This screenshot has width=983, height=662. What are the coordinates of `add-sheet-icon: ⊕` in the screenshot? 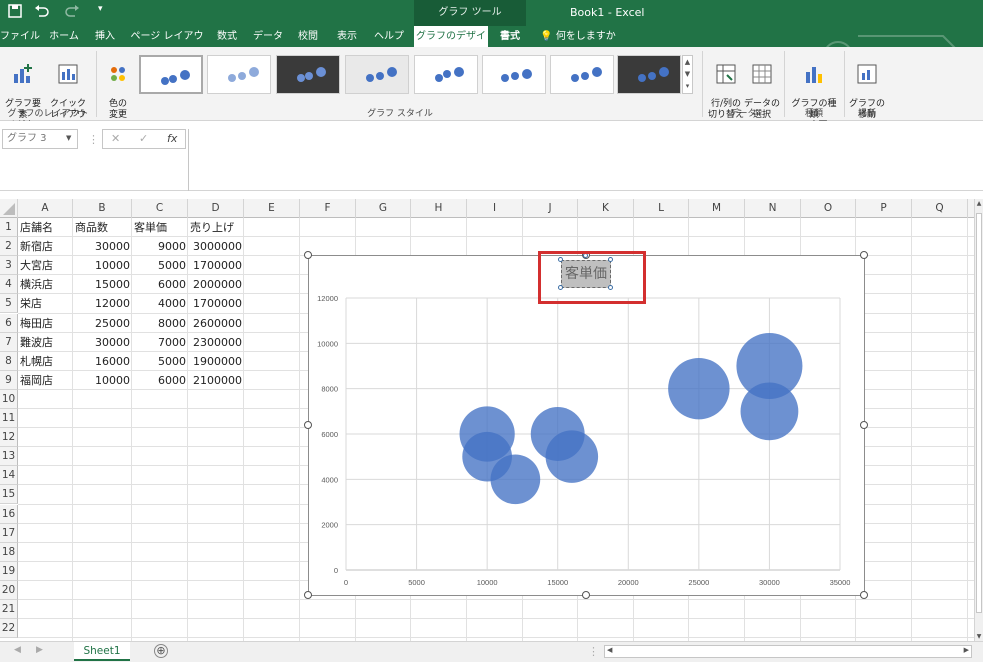 It's located at (161, 651).